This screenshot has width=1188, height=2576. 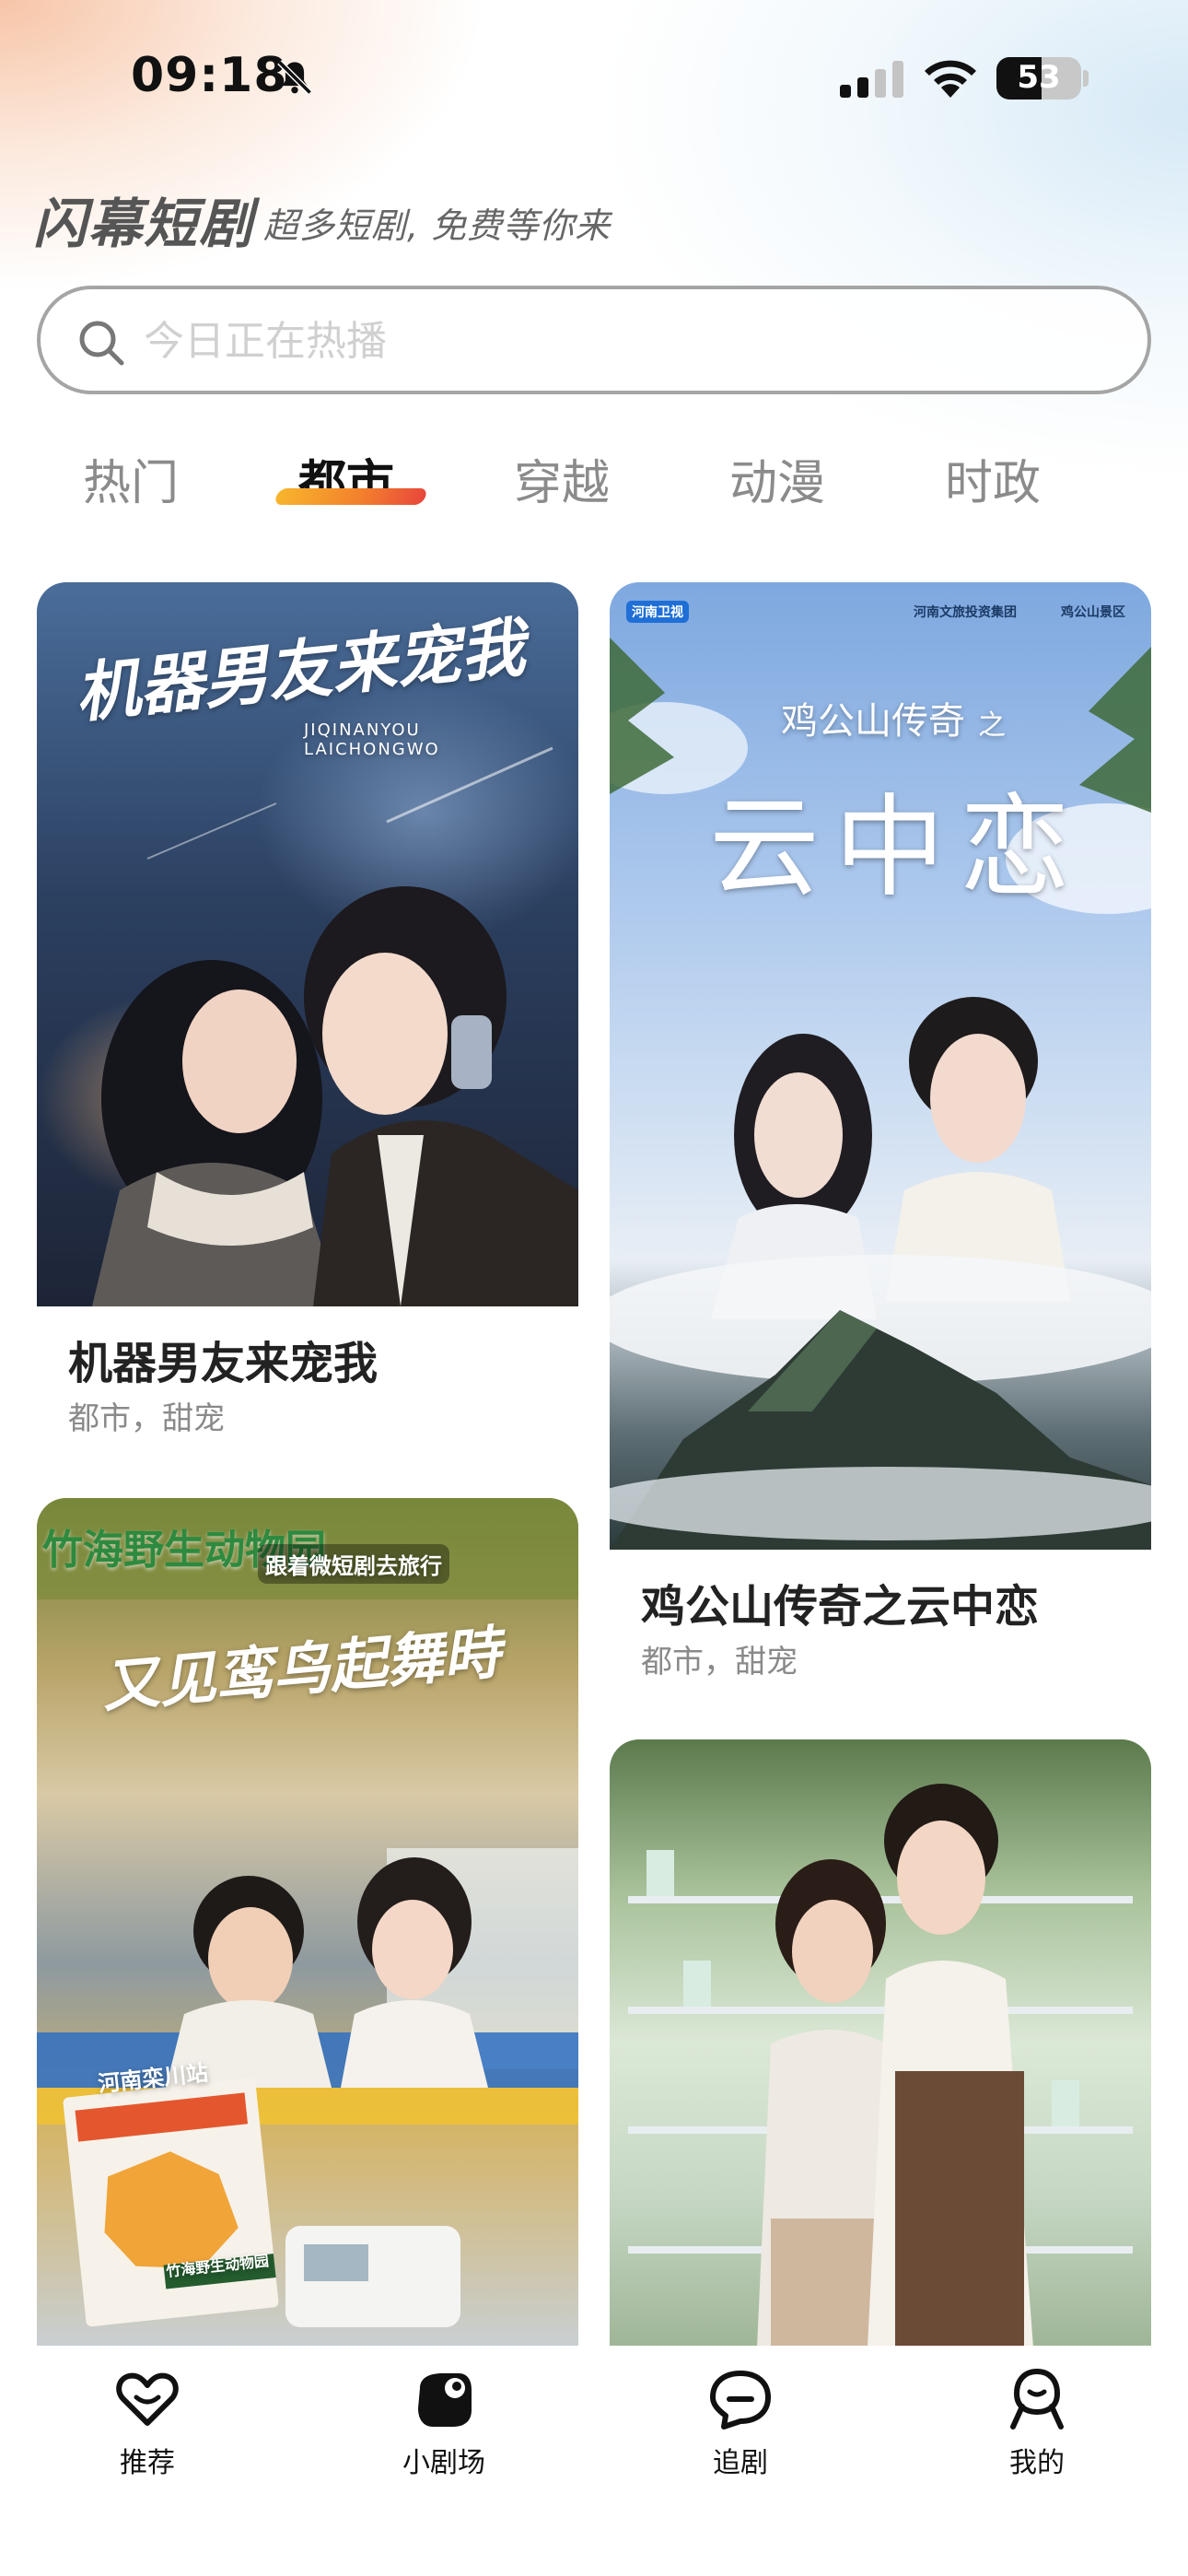 What do you see at coordinates (372, 739) in the screenshot?
I see `poster-pinyin-text: JIQINANYOU LAICHONGWO` at bounding box center [372, 739].